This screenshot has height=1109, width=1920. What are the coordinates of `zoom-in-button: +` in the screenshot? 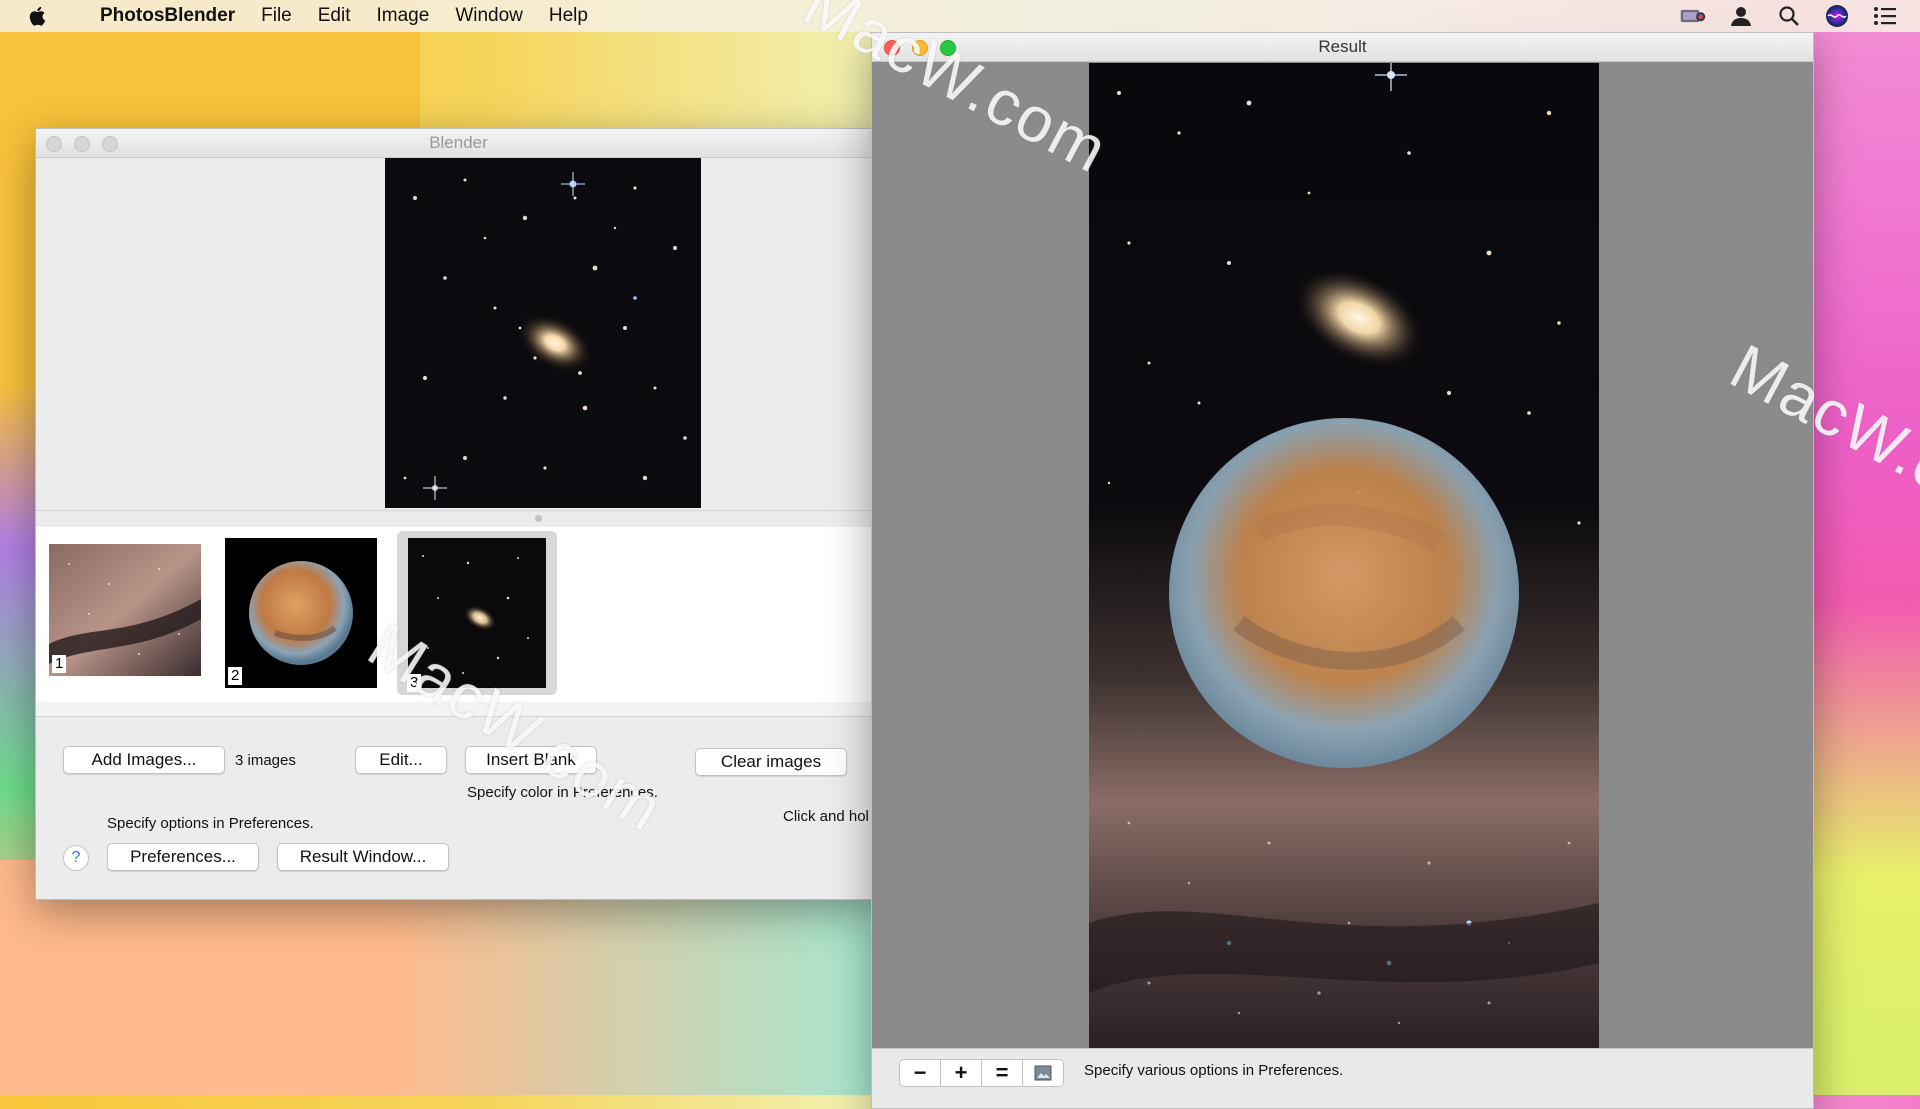 It's located at (961, 1073).